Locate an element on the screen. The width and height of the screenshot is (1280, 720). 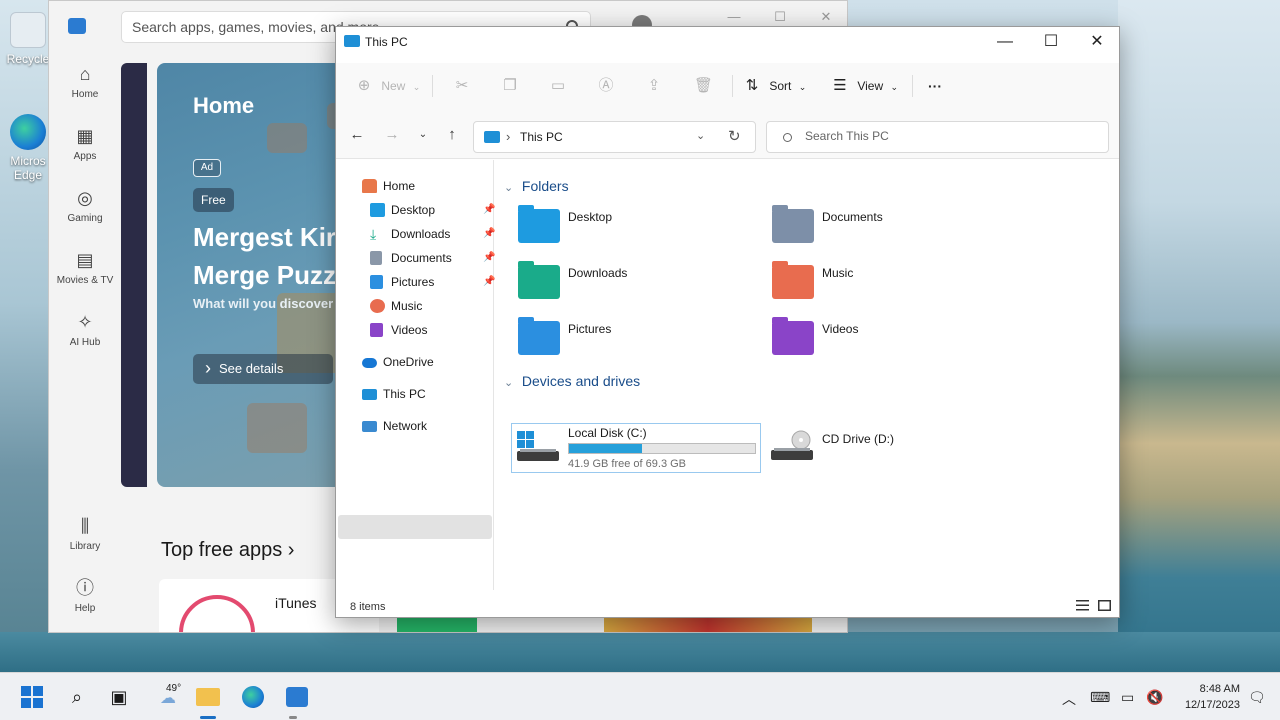
back-button: ← is located at coordinates (357, 135).